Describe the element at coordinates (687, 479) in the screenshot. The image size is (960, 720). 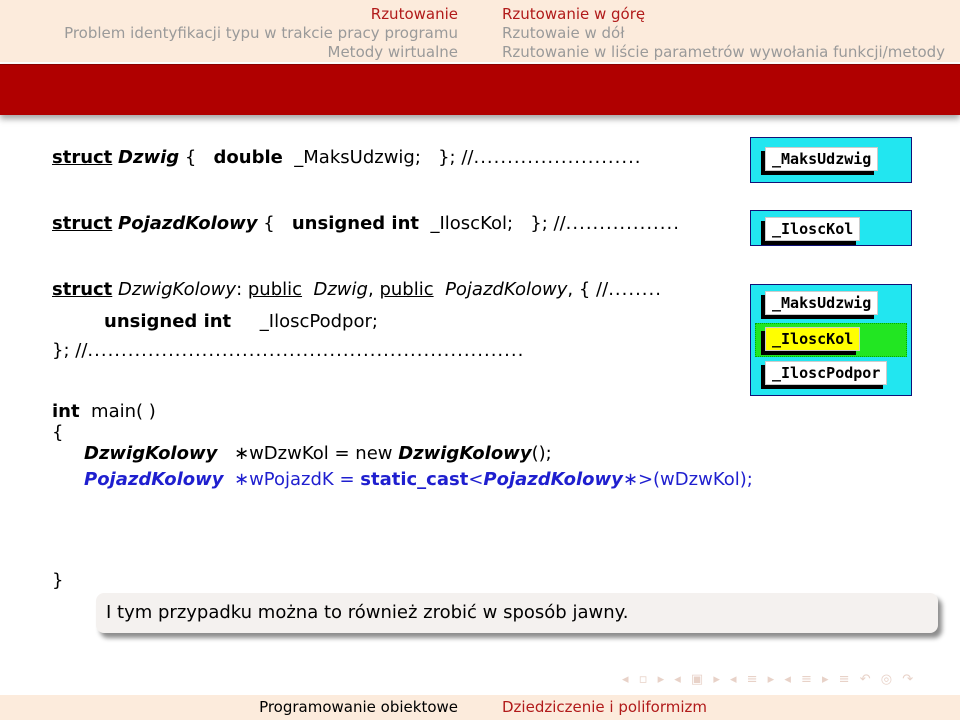
I see `statement-tail: ∗>(wDzwKol);` at that location.